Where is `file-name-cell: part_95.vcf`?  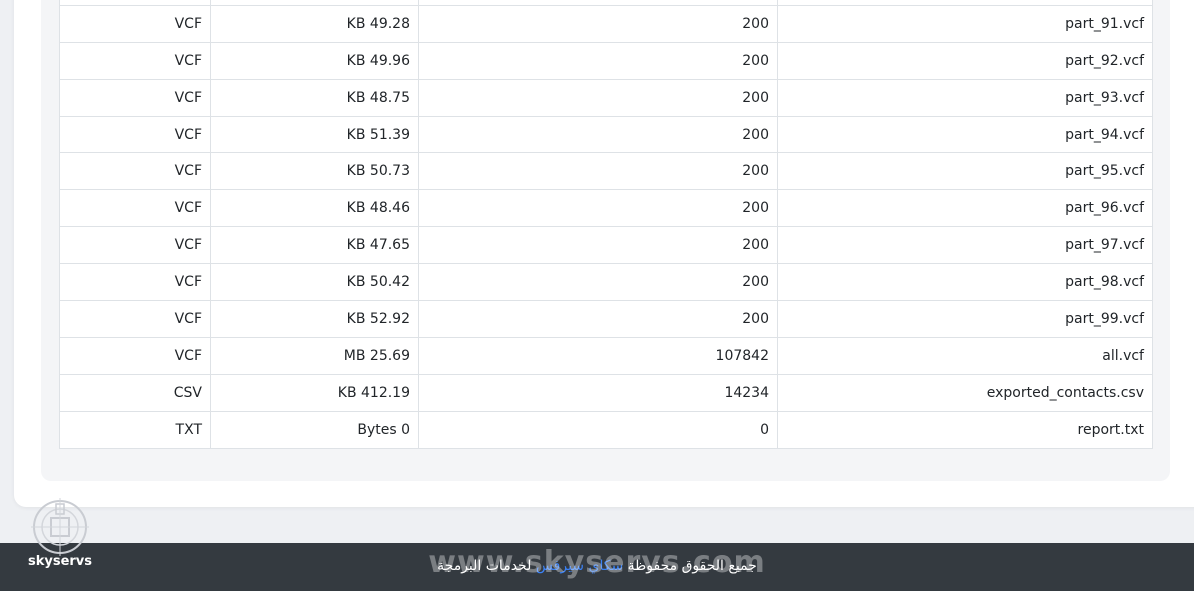 file-name-cell: part_95.vcf is located at coordinates (965, 171).